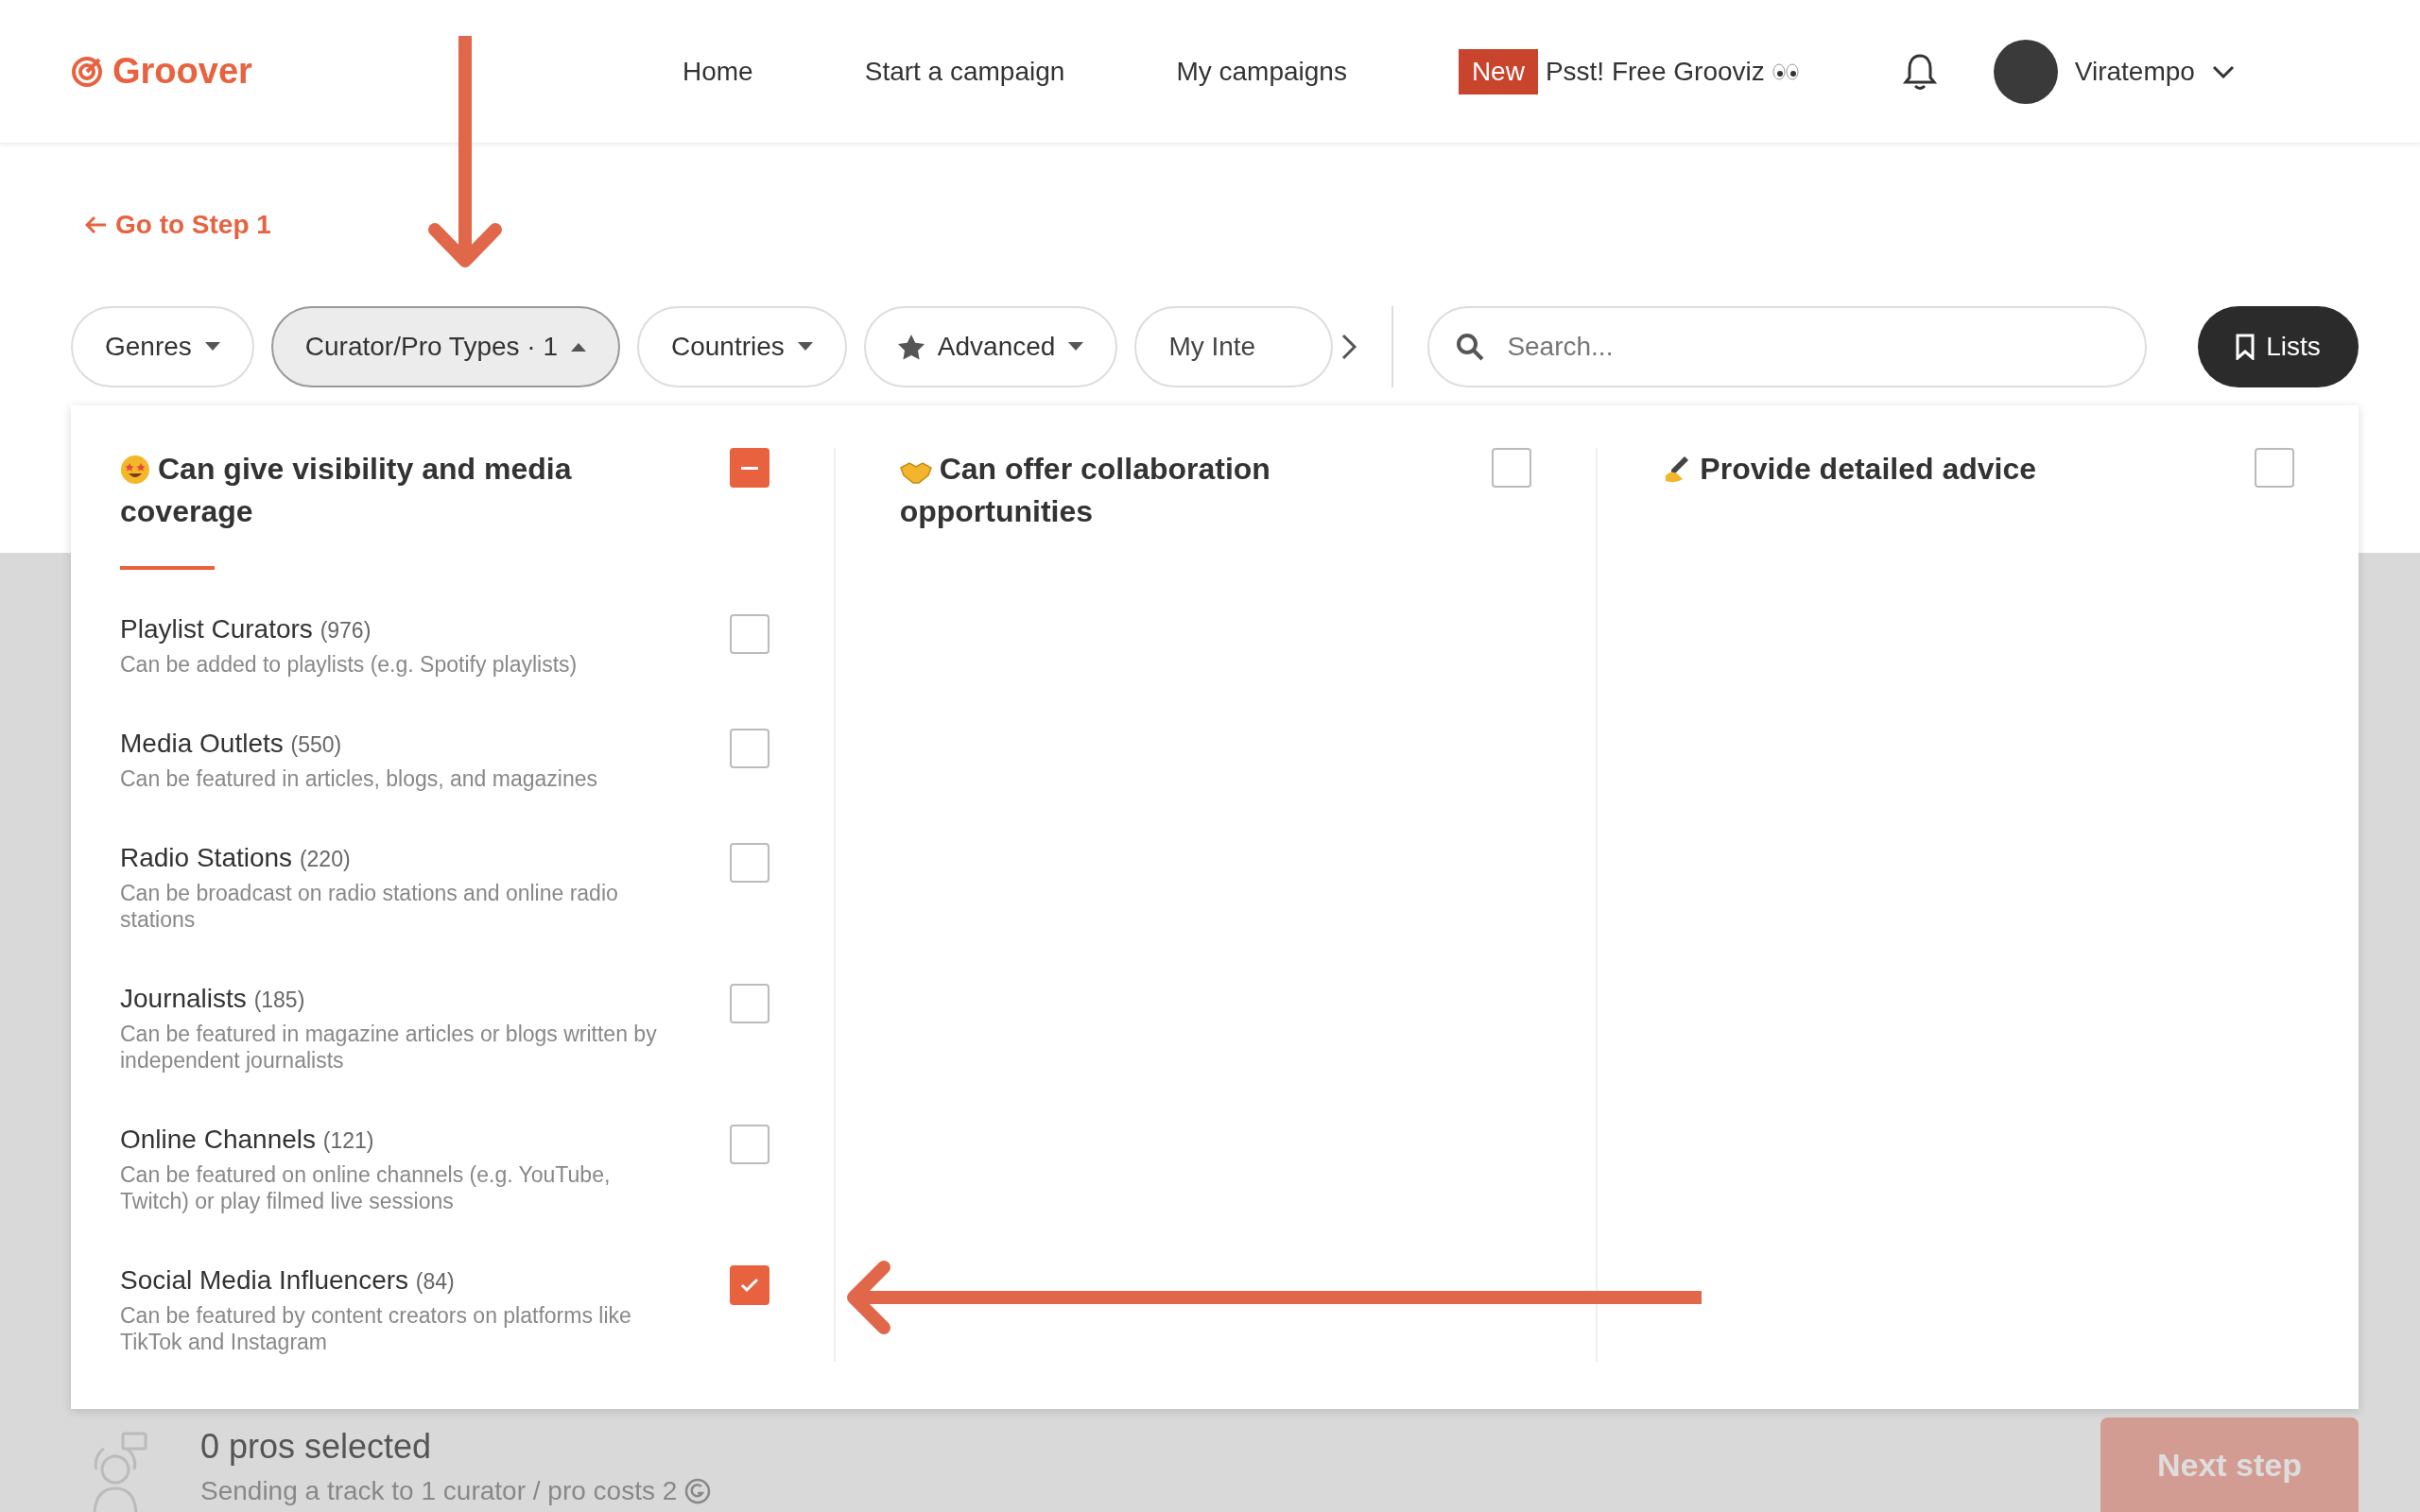 The image size is (2420, 1512). Describe the element at coordinates (316, 1447) in the screenshot. I see `selection-count: 0 pros selected` at that location.